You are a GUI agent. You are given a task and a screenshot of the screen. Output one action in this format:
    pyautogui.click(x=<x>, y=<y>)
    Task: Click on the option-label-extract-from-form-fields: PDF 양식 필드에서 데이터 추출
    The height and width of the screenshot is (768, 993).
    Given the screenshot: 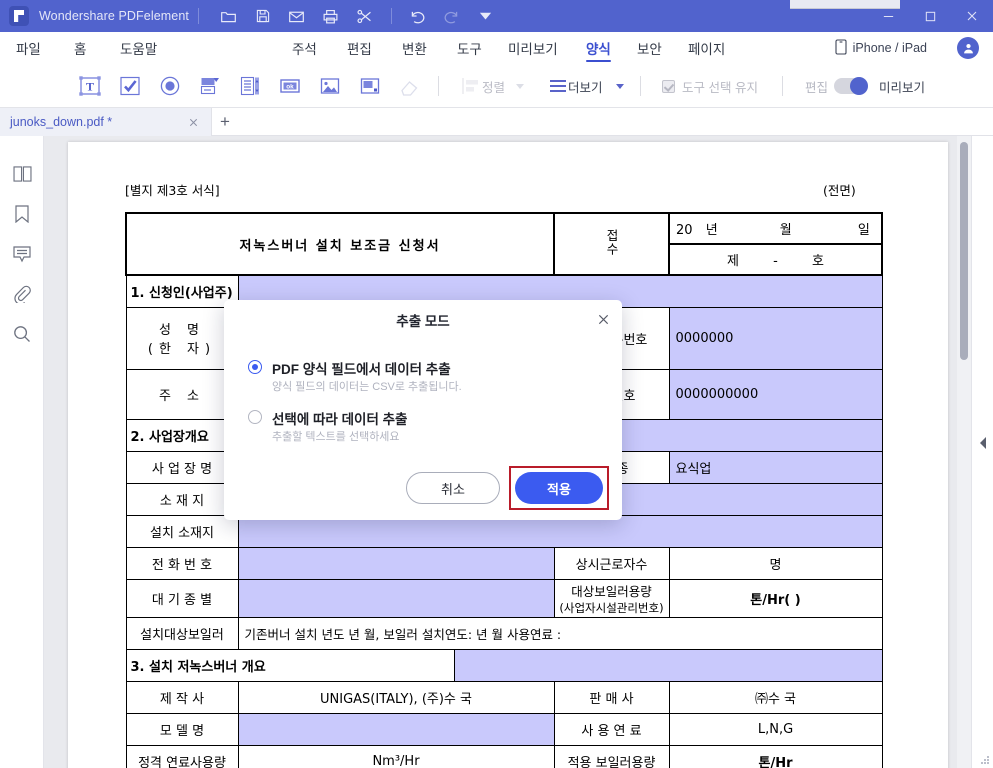 What is the action you would take?
    pyautogui.click(x=361, y=368)
    